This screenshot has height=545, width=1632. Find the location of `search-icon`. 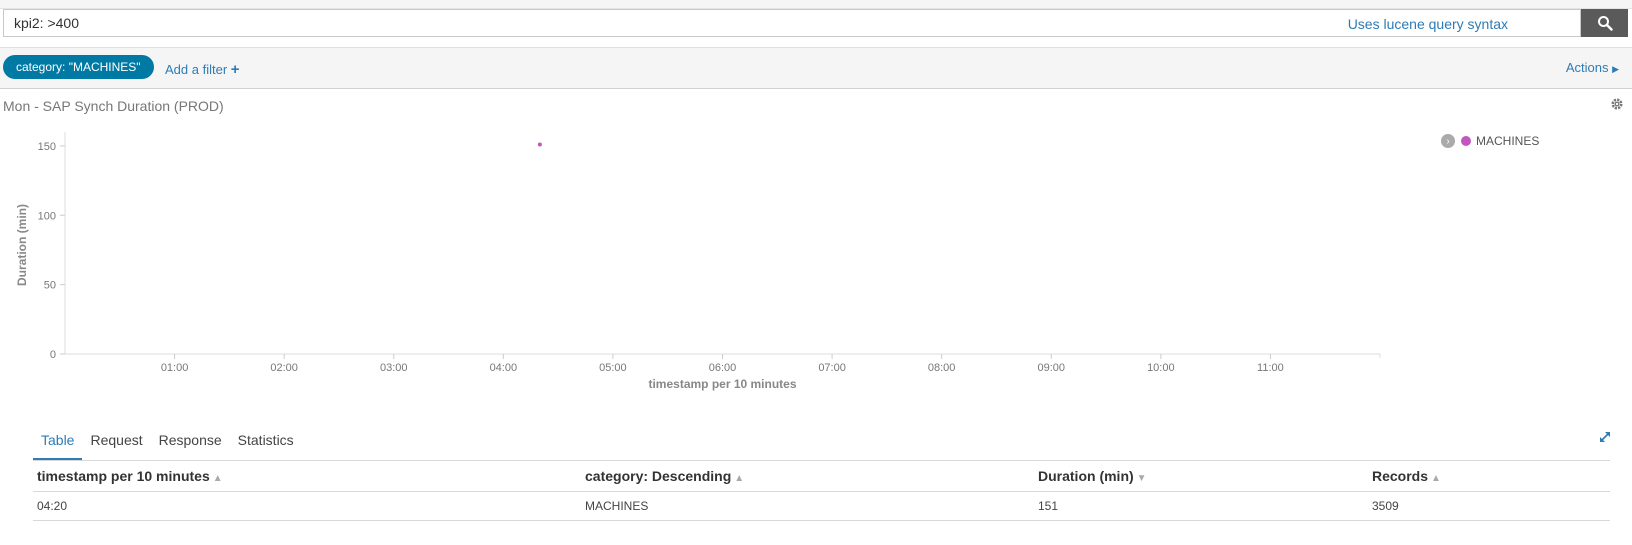

search-icon is located at coordinates (1605, 23).